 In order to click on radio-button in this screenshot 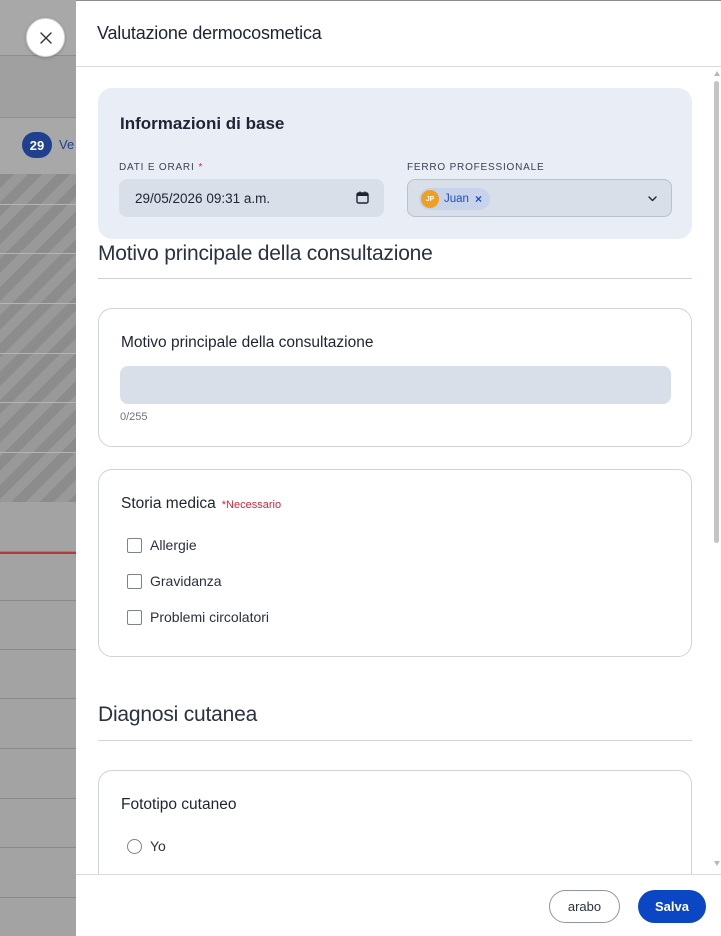, I will do `click(134, 846)`.